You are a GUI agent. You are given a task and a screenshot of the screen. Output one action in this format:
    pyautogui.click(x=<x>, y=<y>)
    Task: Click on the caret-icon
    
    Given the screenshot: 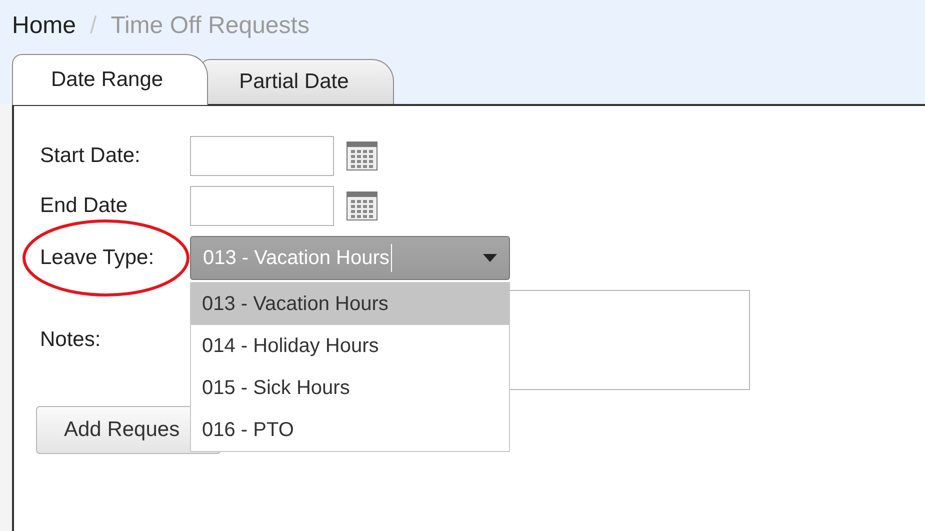 What is the action you would take?
    pyautogui.click(x=490, y=258)
    